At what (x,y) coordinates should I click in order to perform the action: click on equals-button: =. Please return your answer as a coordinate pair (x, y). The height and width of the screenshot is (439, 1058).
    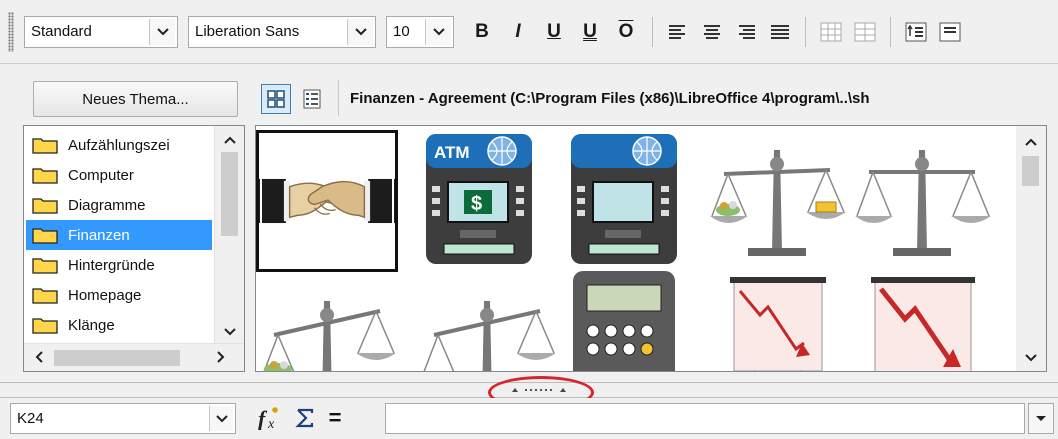
    Looking at the image, I should click on (335, 418).